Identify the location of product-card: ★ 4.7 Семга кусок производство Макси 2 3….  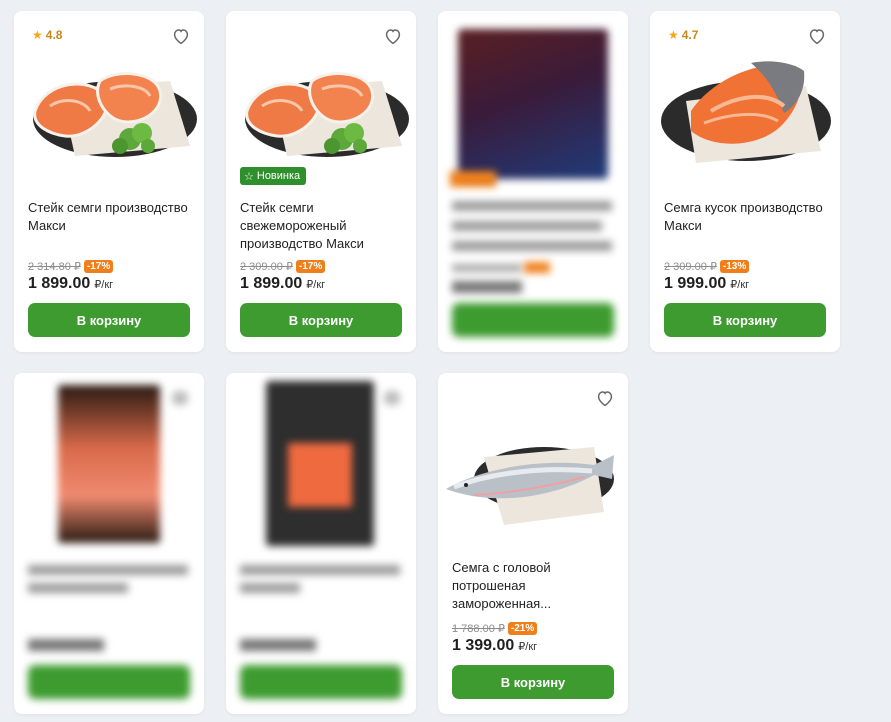
(745, 181).